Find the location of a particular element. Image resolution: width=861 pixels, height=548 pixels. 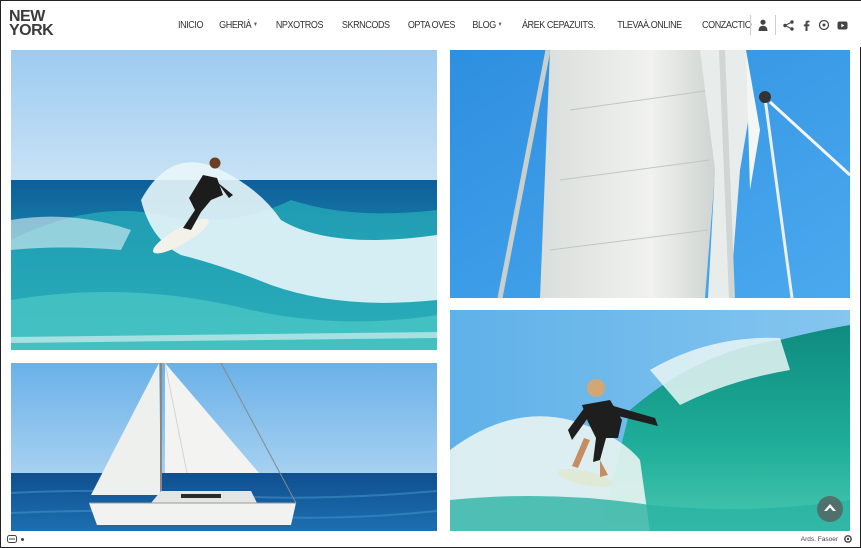

nav-item-contacto: CONZACTIO is located at coordinates (726, 25).